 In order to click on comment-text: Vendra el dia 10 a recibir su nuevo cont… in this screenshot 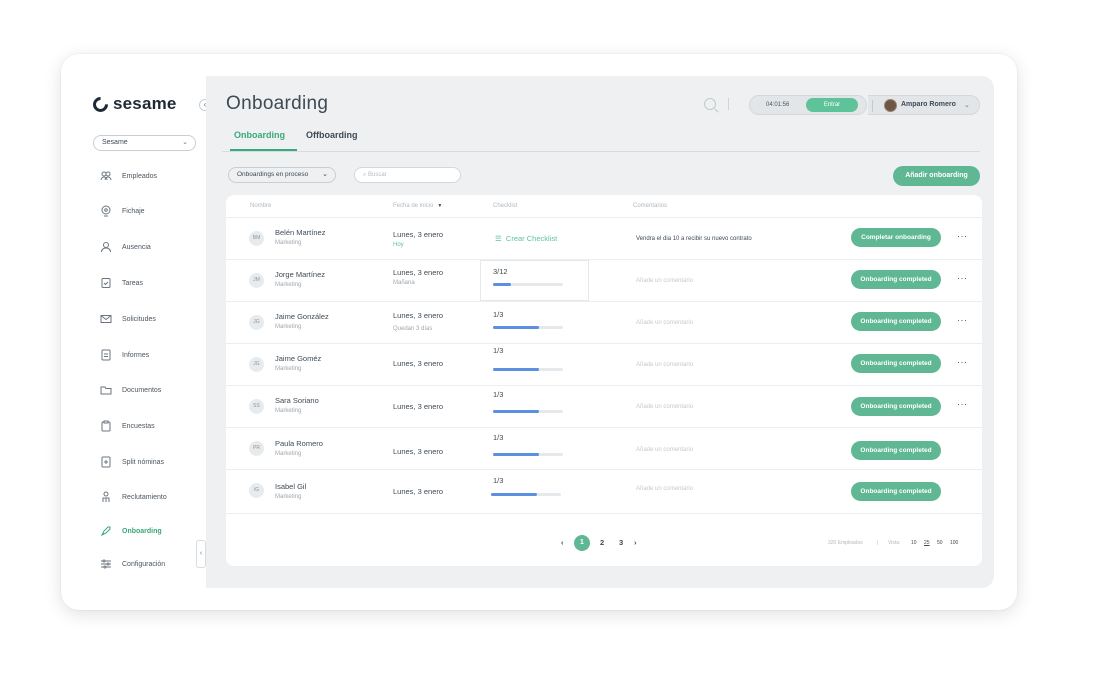, I will do `click(694, 239)`.